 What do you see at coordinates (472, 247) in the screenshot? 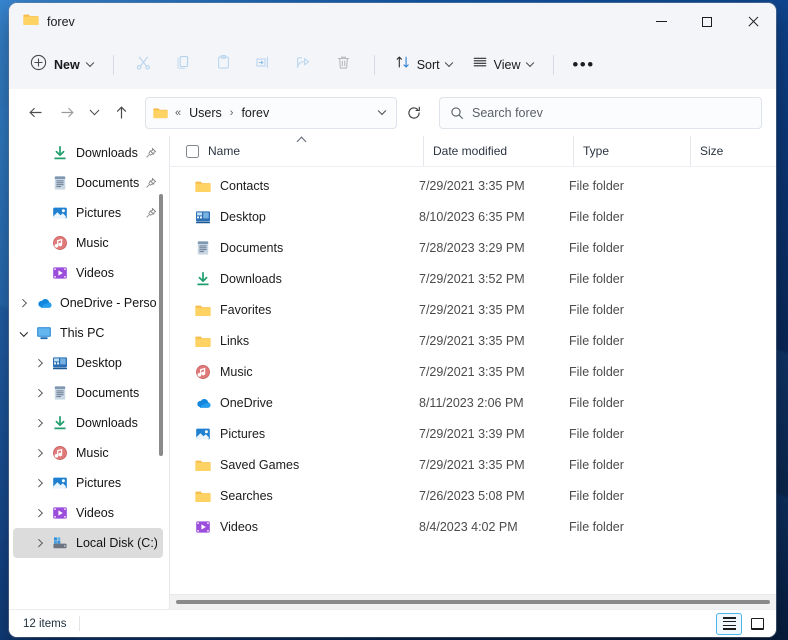
I see `table-row: Documents 7/28/2023 3:29 PM File folder` at bounding box center [472, 247].